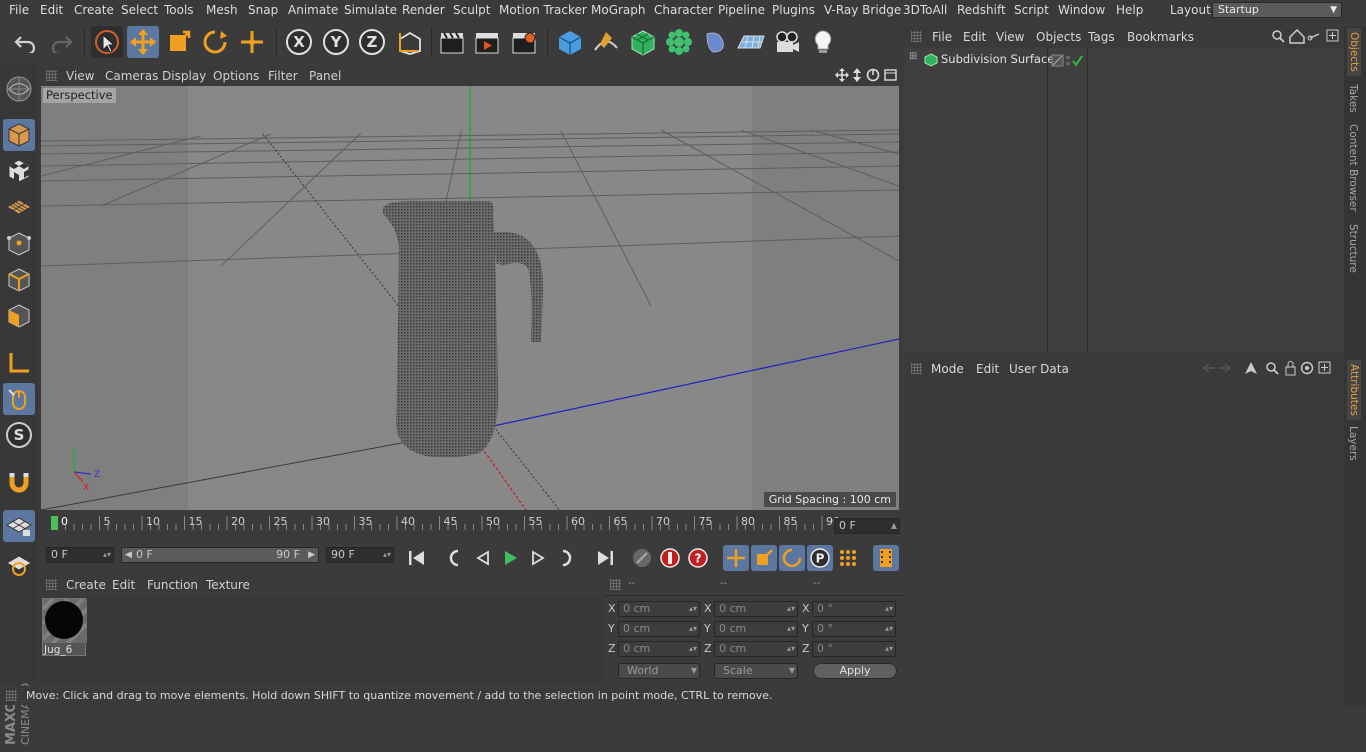 This screenshot has height=752, width=1366. Describe the element at coordinates (823, 42) in the screenshot. I see `light-button` at that location.